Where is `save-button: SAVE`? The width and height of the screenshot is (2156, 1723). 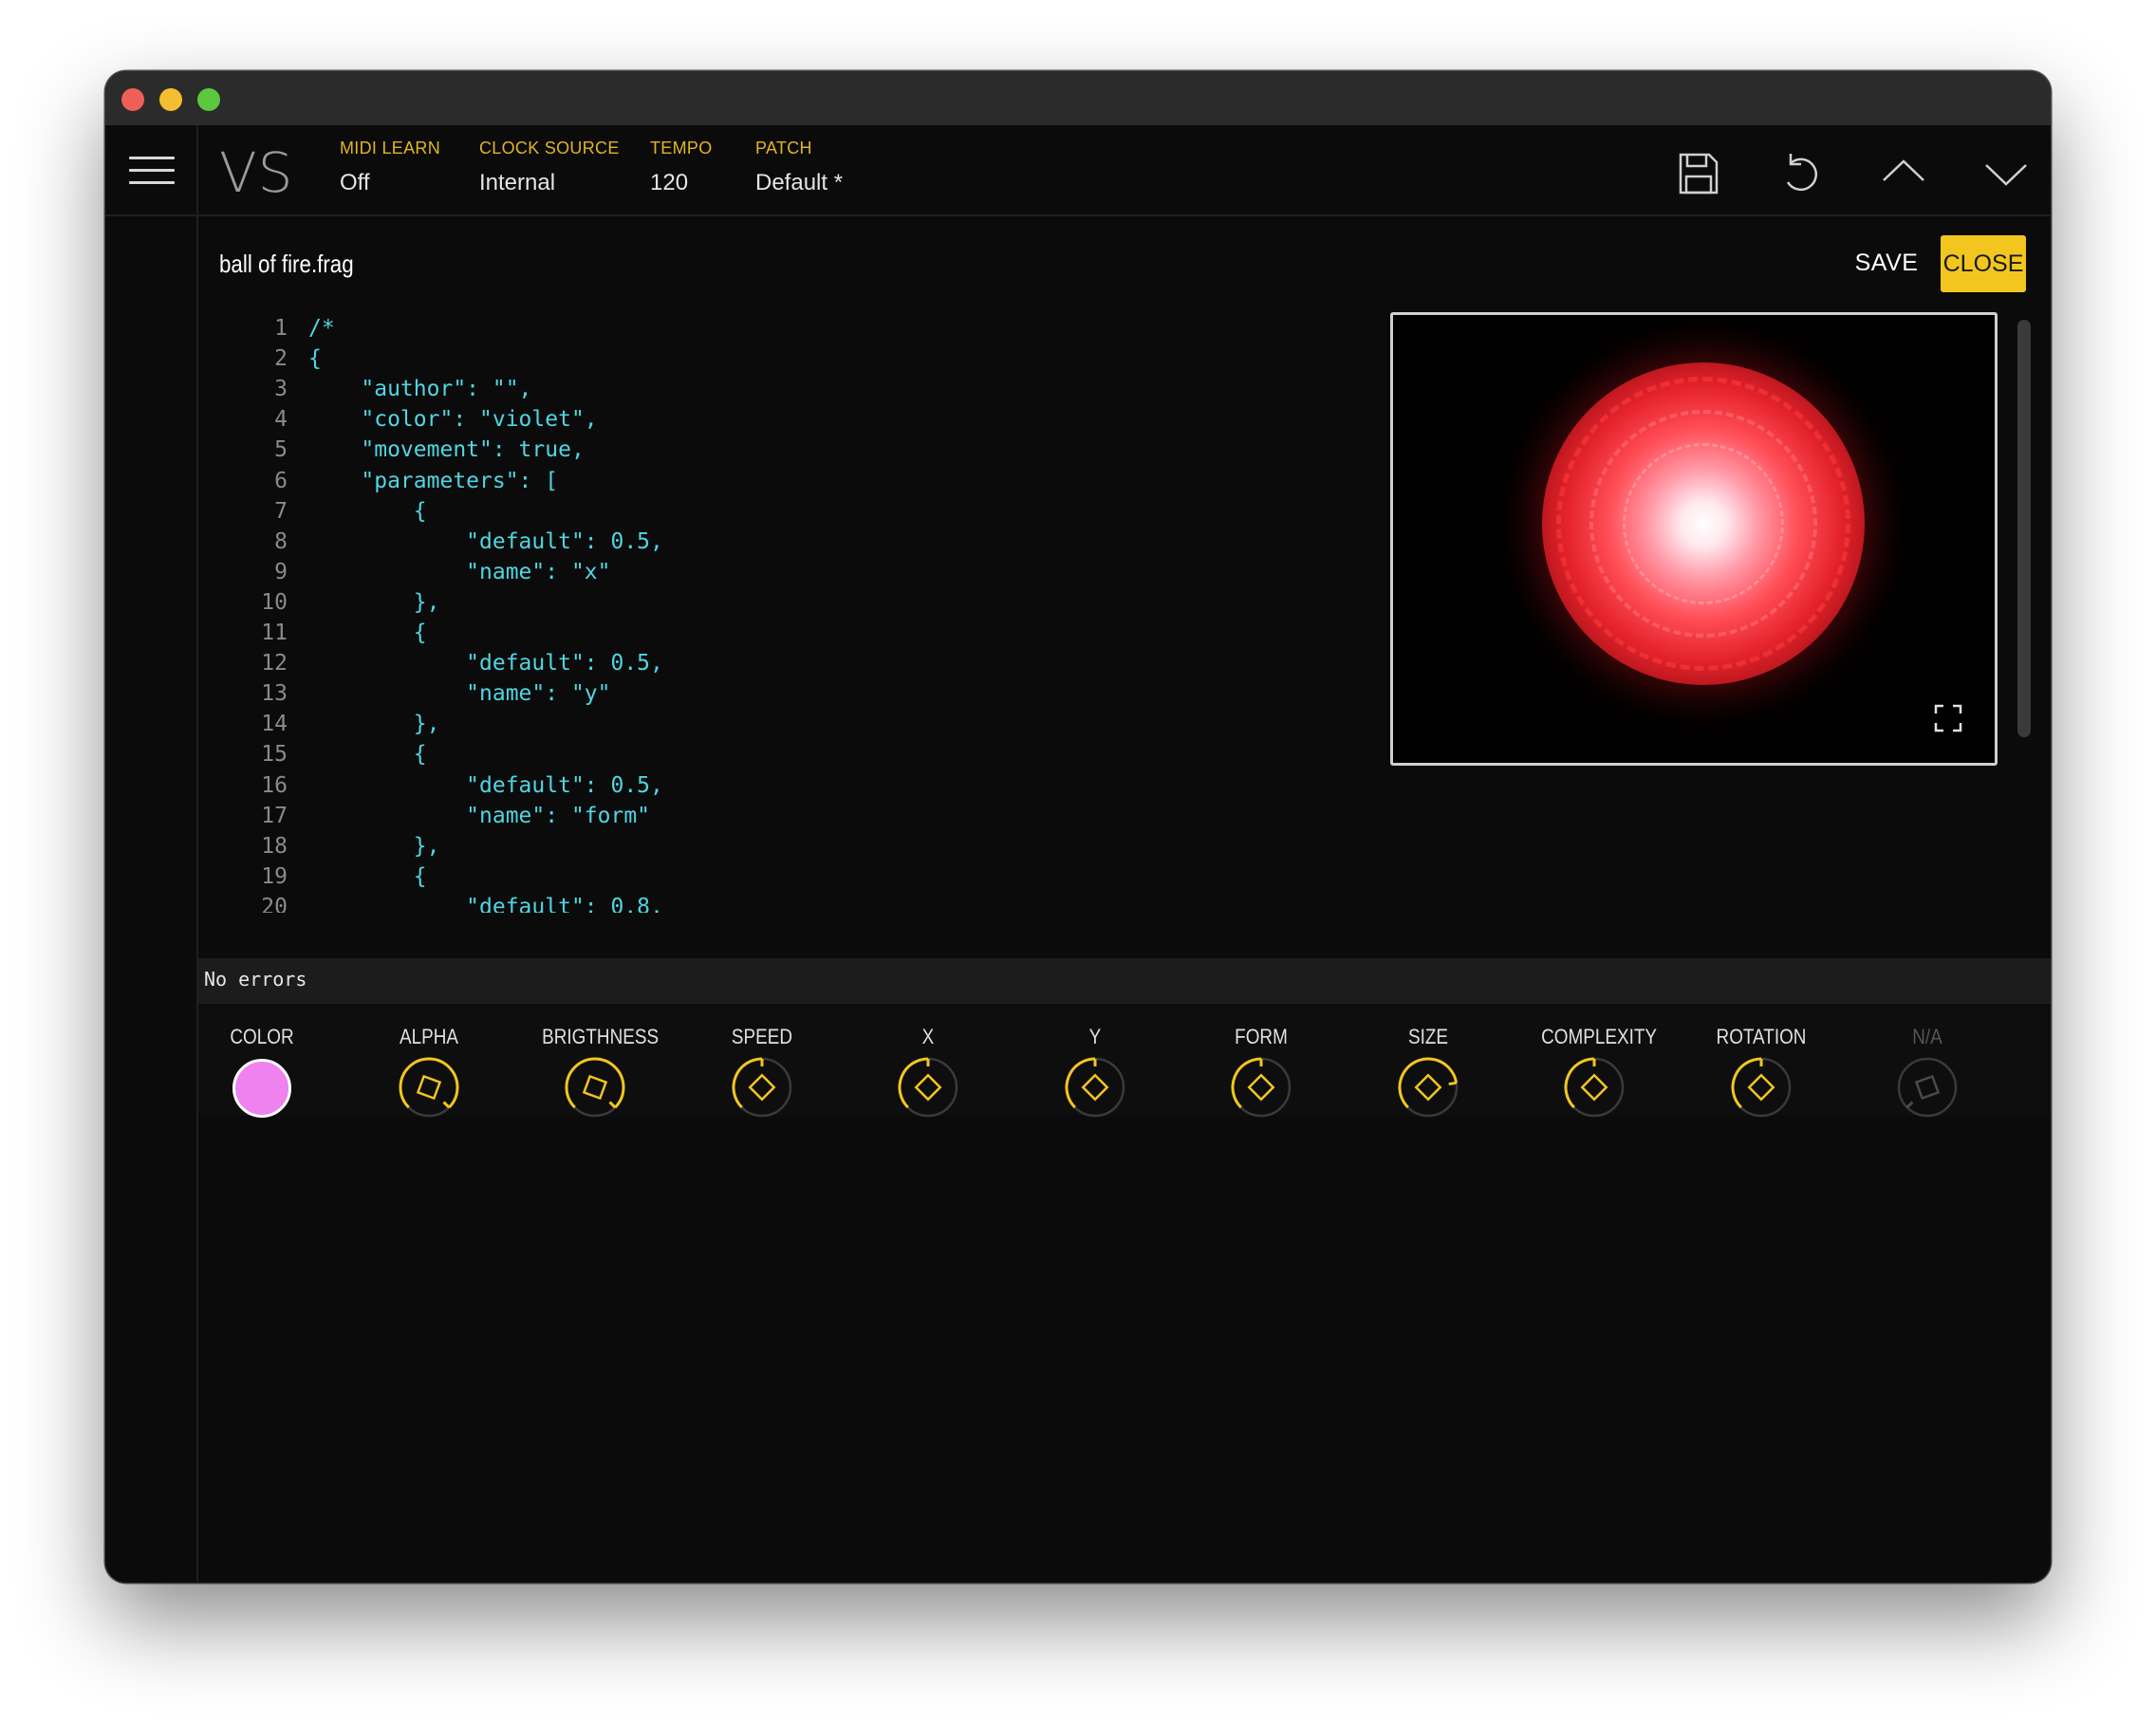
save-button: SAVE is located at coordinates (1886, 262).